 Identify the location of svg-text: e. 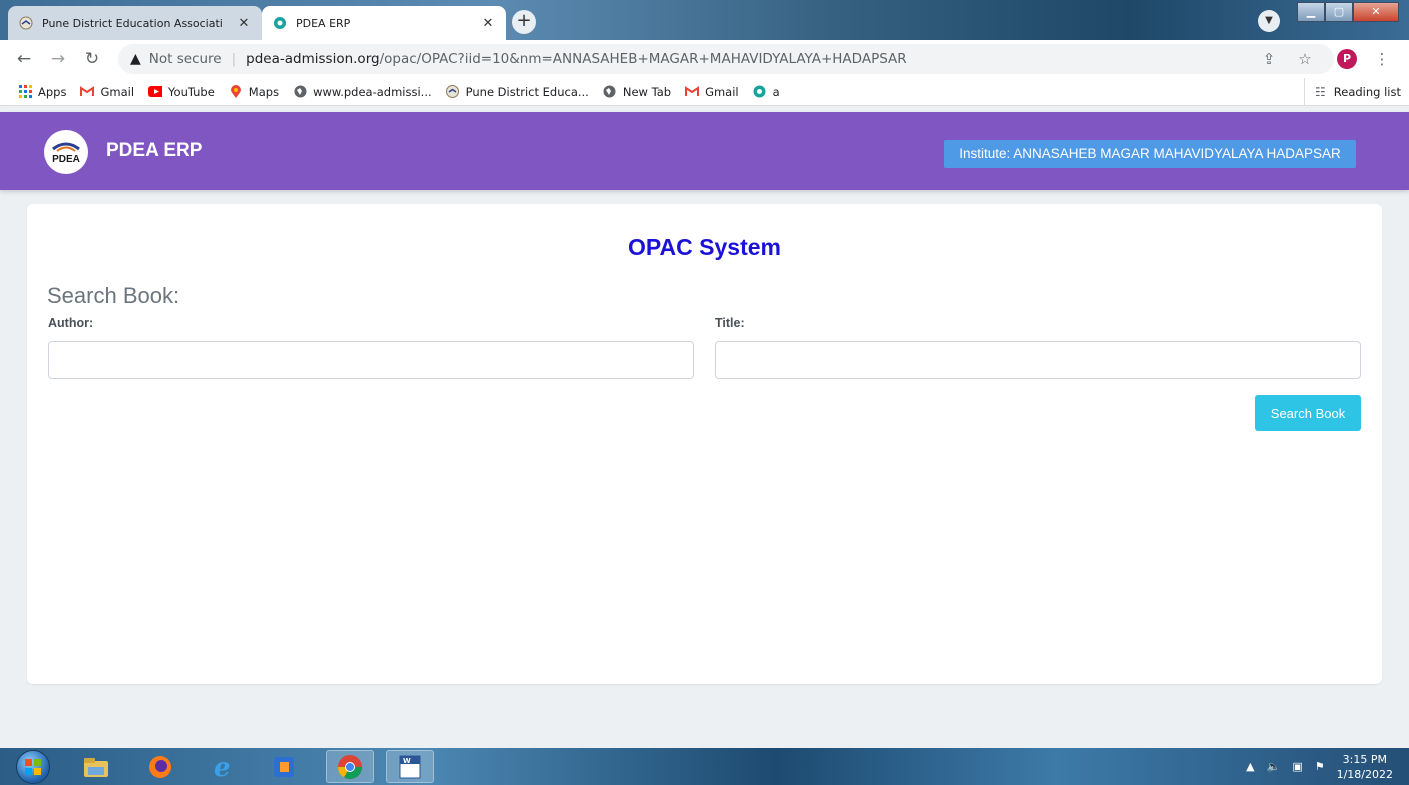
(222, 767).